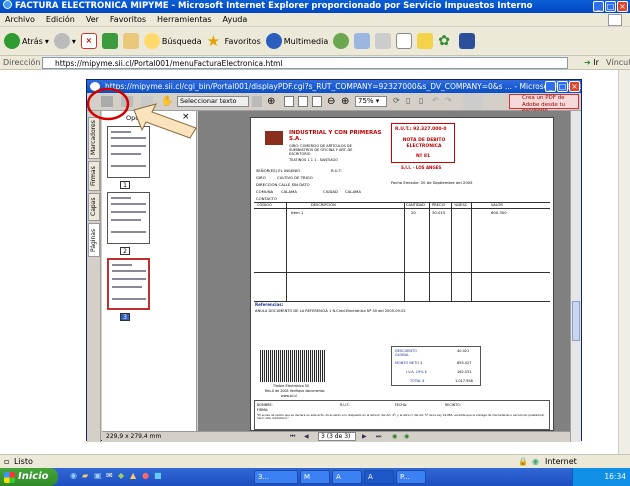 Image resolution: width=630 pixels, height=486 pixels. Describe the element at coordinates (379, 477) in the screenshot. I see `taskbar-item-4: A` at that location.